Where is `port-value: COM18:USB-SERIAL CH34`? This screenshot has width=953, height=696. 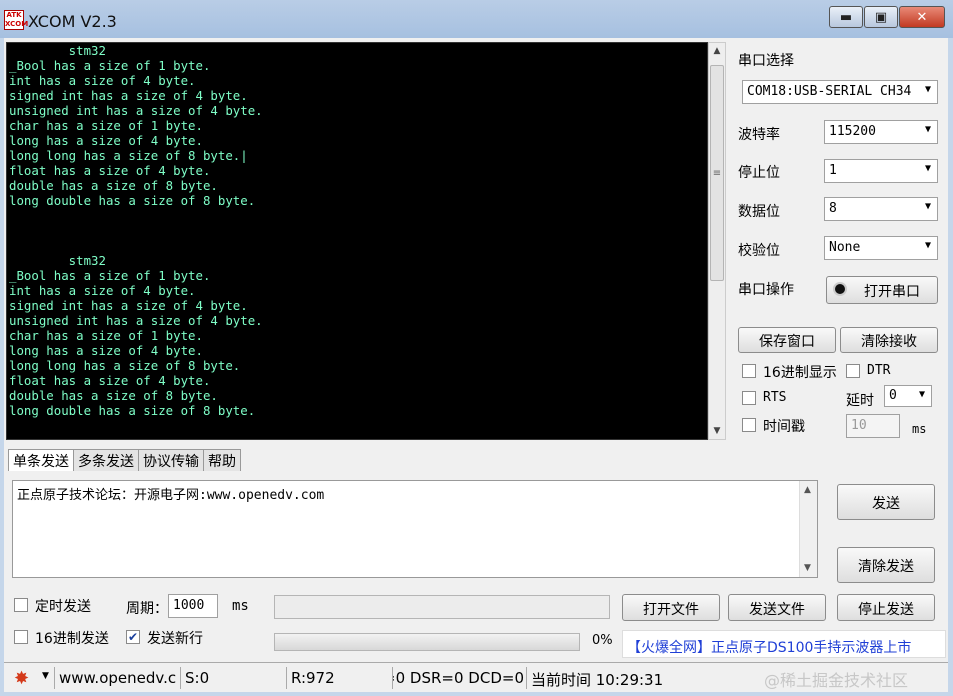
port-value: COM18:USB-SERIAL CH34 is located at coordinates (829, 91).